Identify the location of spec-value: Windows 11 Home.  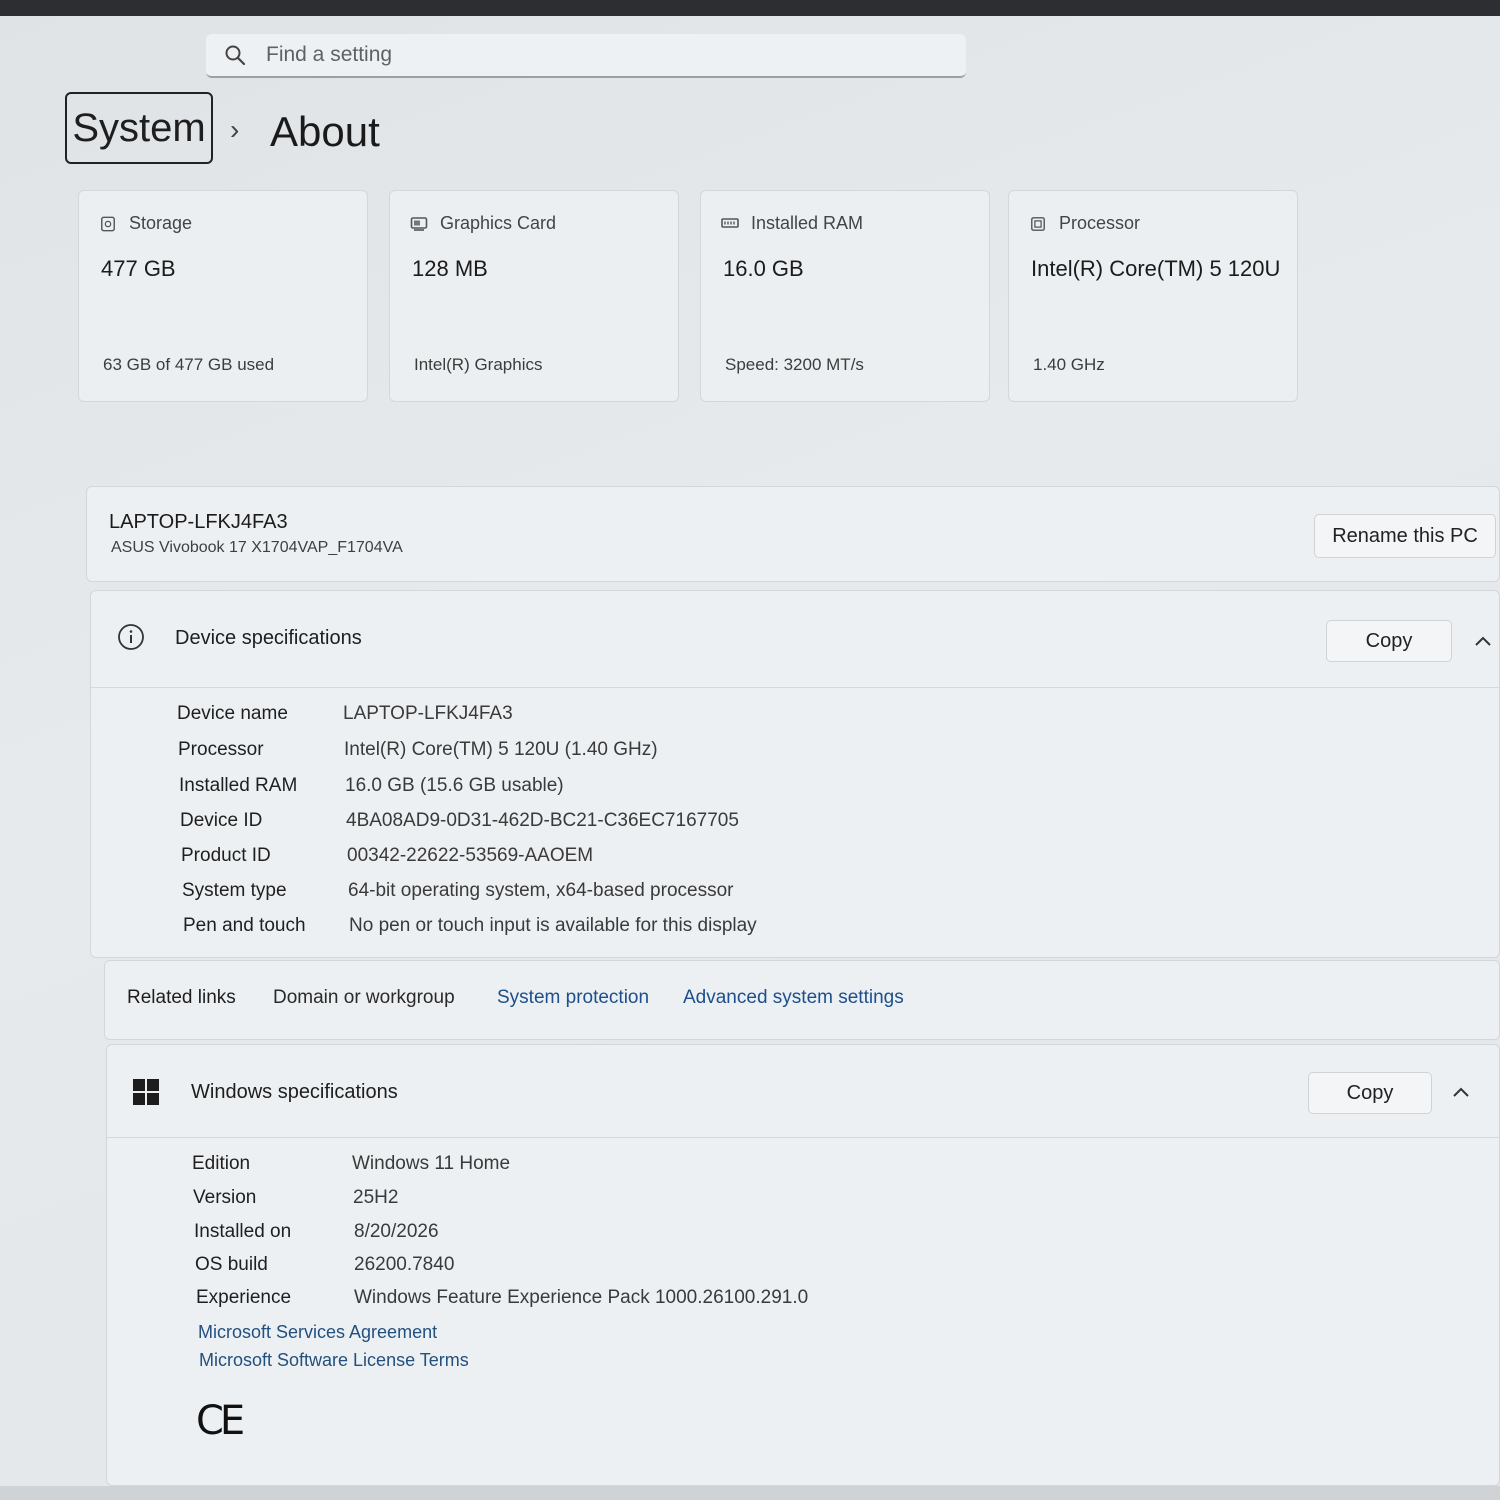
(431, 1163).